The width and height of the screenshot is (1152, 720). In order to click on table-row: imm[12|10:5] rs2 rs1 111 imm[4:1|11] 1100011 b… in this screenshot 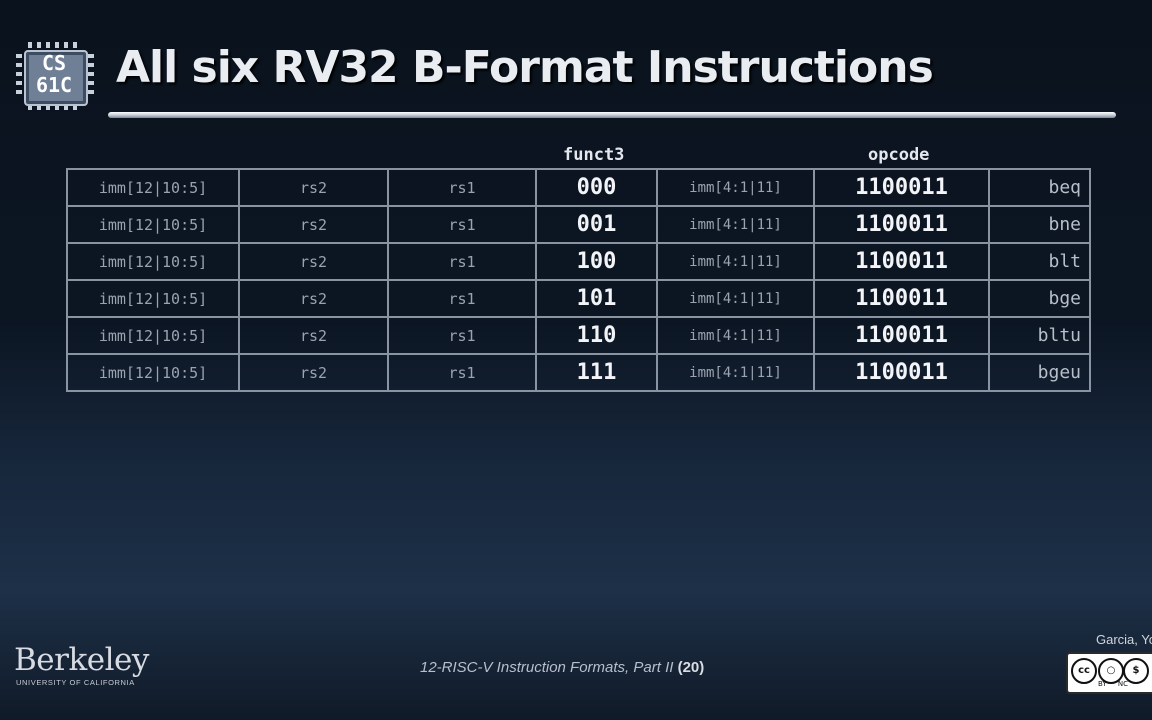, I will do `click(578, 372)`.